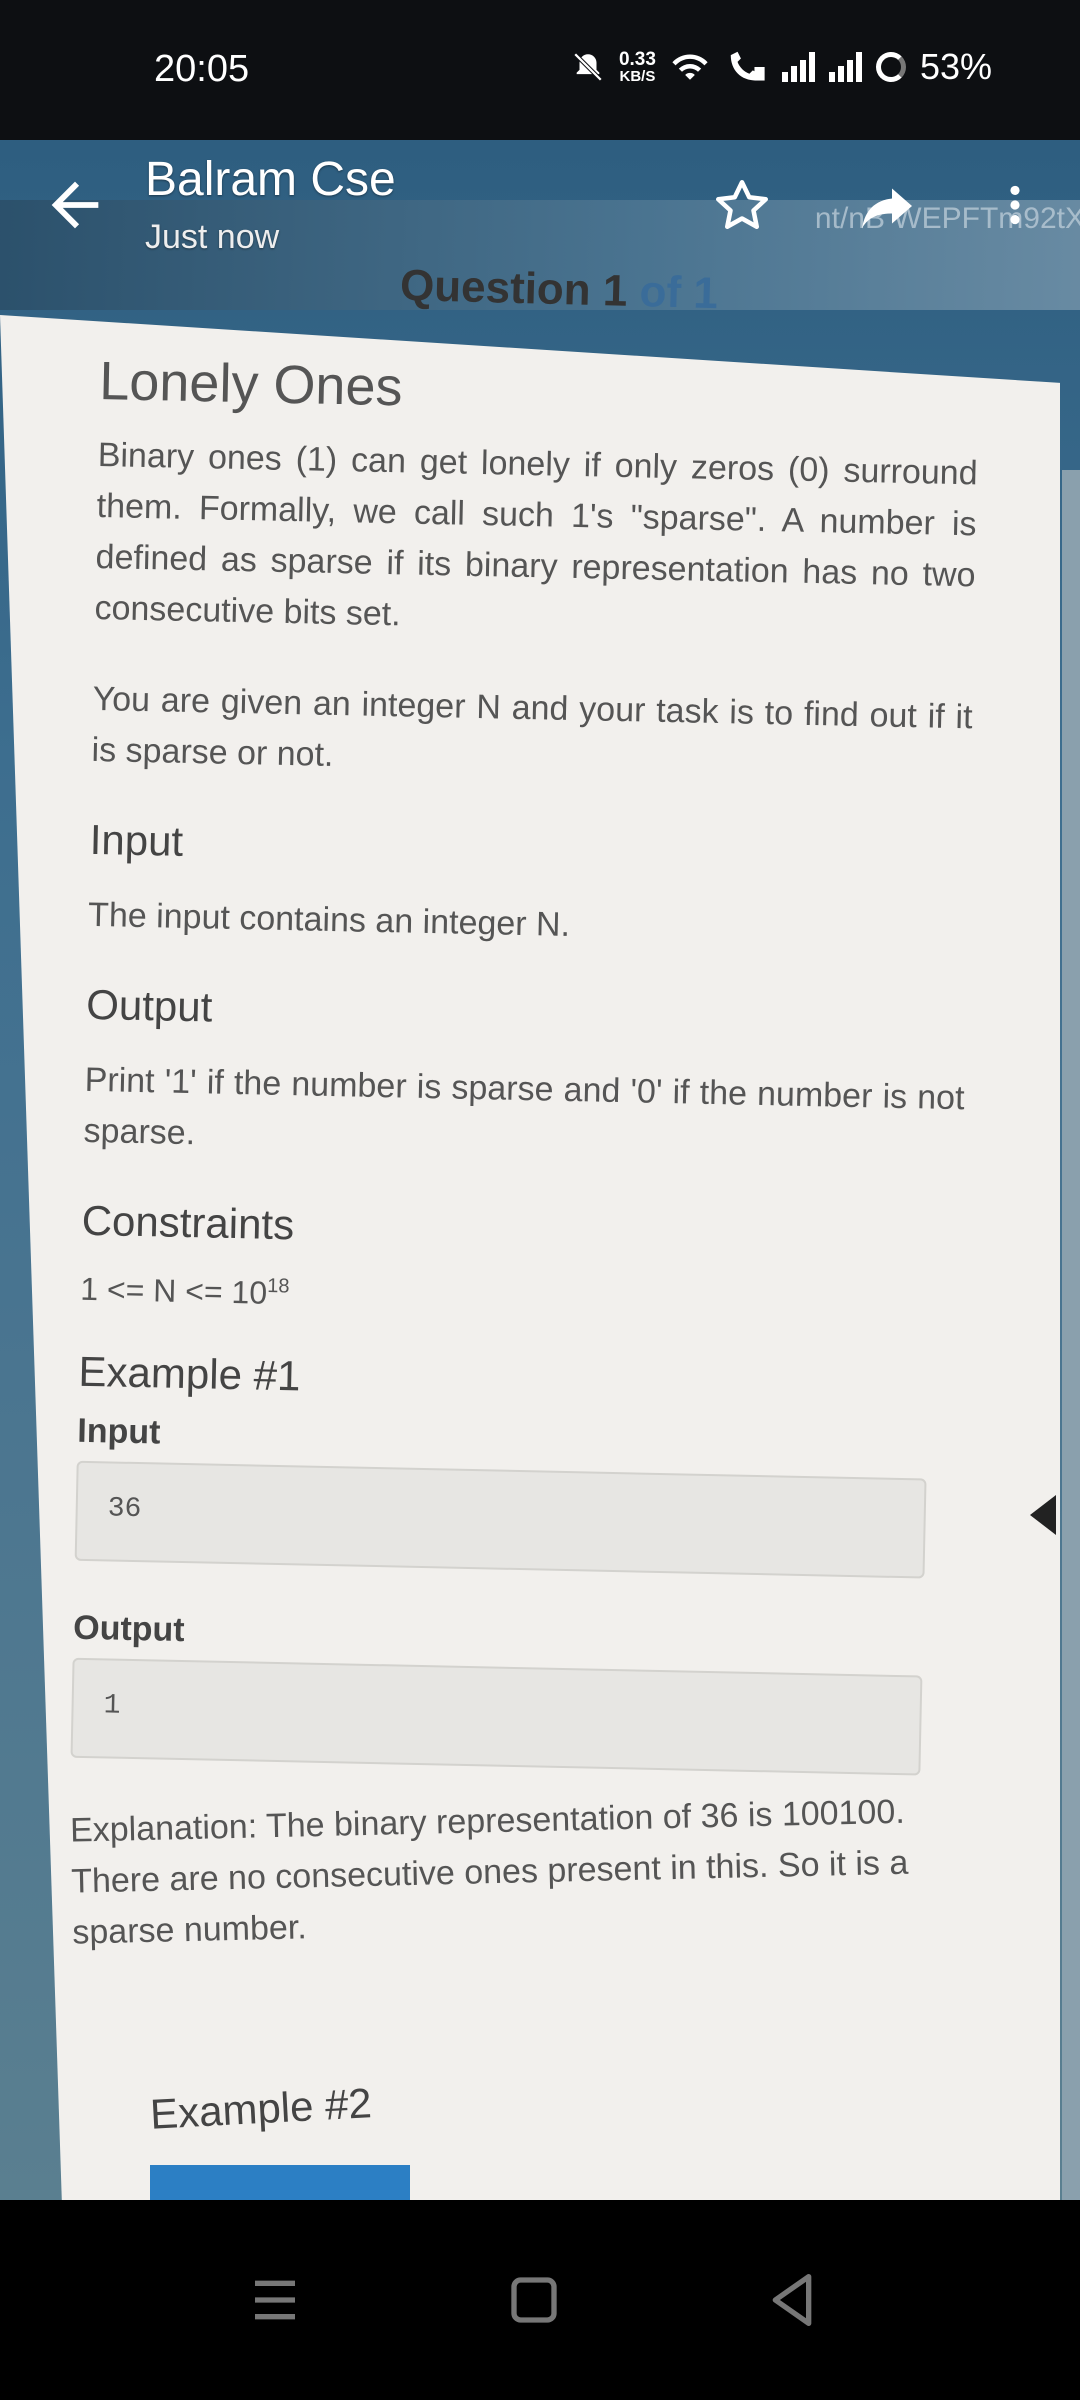  What do you see at coordinates (637, 76) in the screenshot?
I see `network-speed-unit: KB/S` at bounding box center [637, 76].